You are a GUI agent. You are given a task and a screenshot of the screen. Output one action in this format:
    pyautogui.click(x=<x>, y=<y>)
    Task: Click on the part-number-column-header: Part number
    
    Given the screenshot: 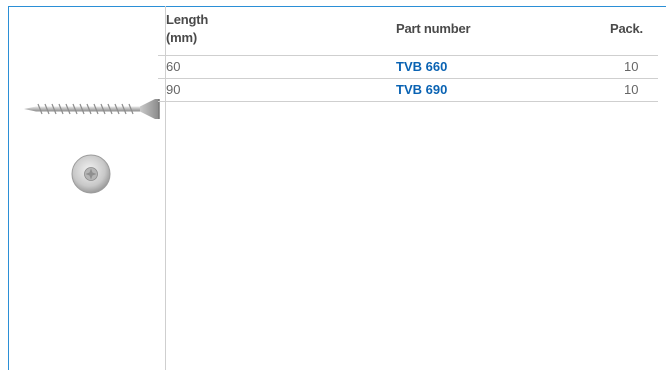 What is the action you would take?
    pyautogui.click(x=433, y=28)
    